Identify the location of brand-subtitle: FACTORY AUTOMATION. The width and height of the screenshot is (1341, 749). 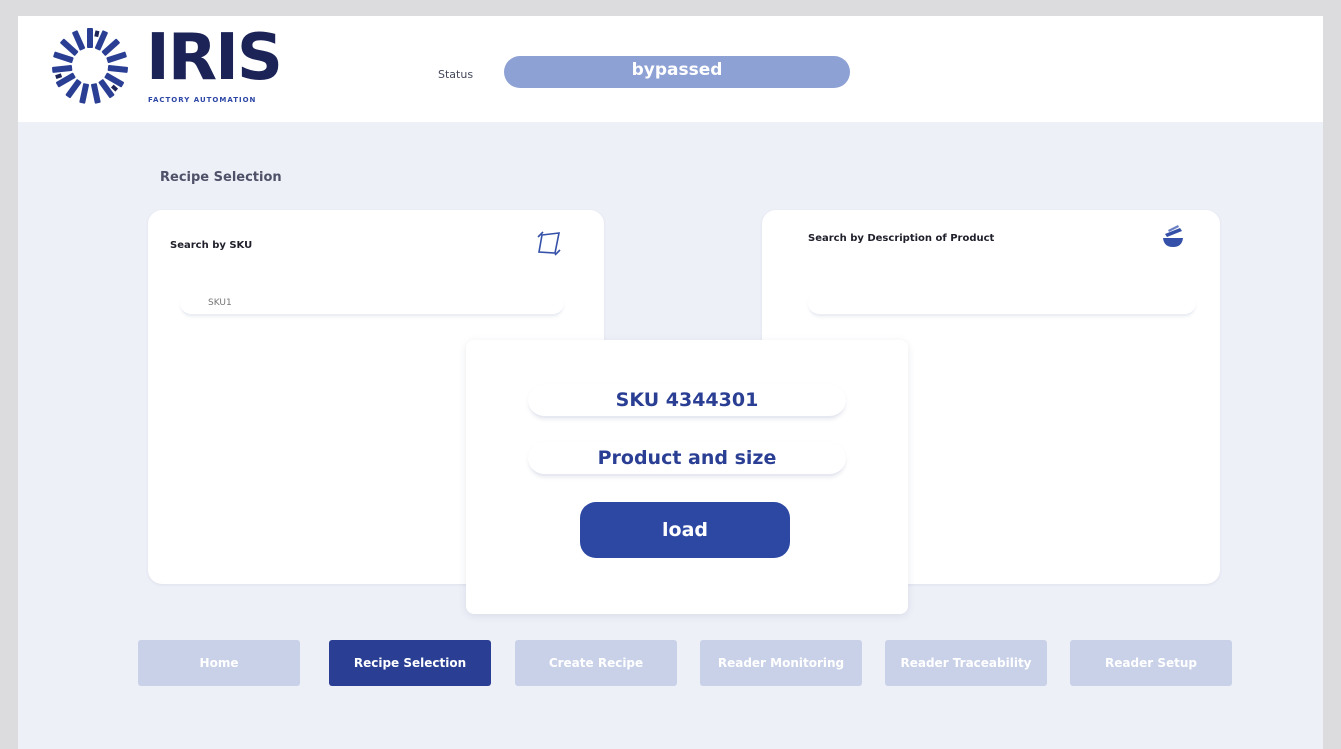
(202, 100).